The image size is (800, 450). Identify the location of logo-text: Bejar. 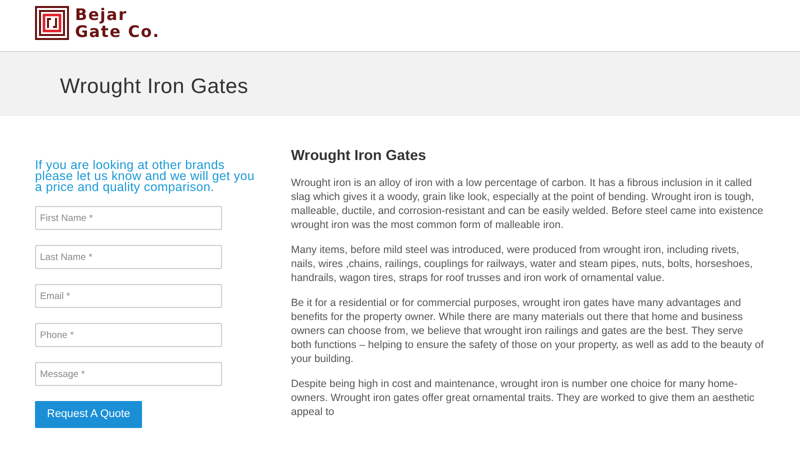
(117, 14).